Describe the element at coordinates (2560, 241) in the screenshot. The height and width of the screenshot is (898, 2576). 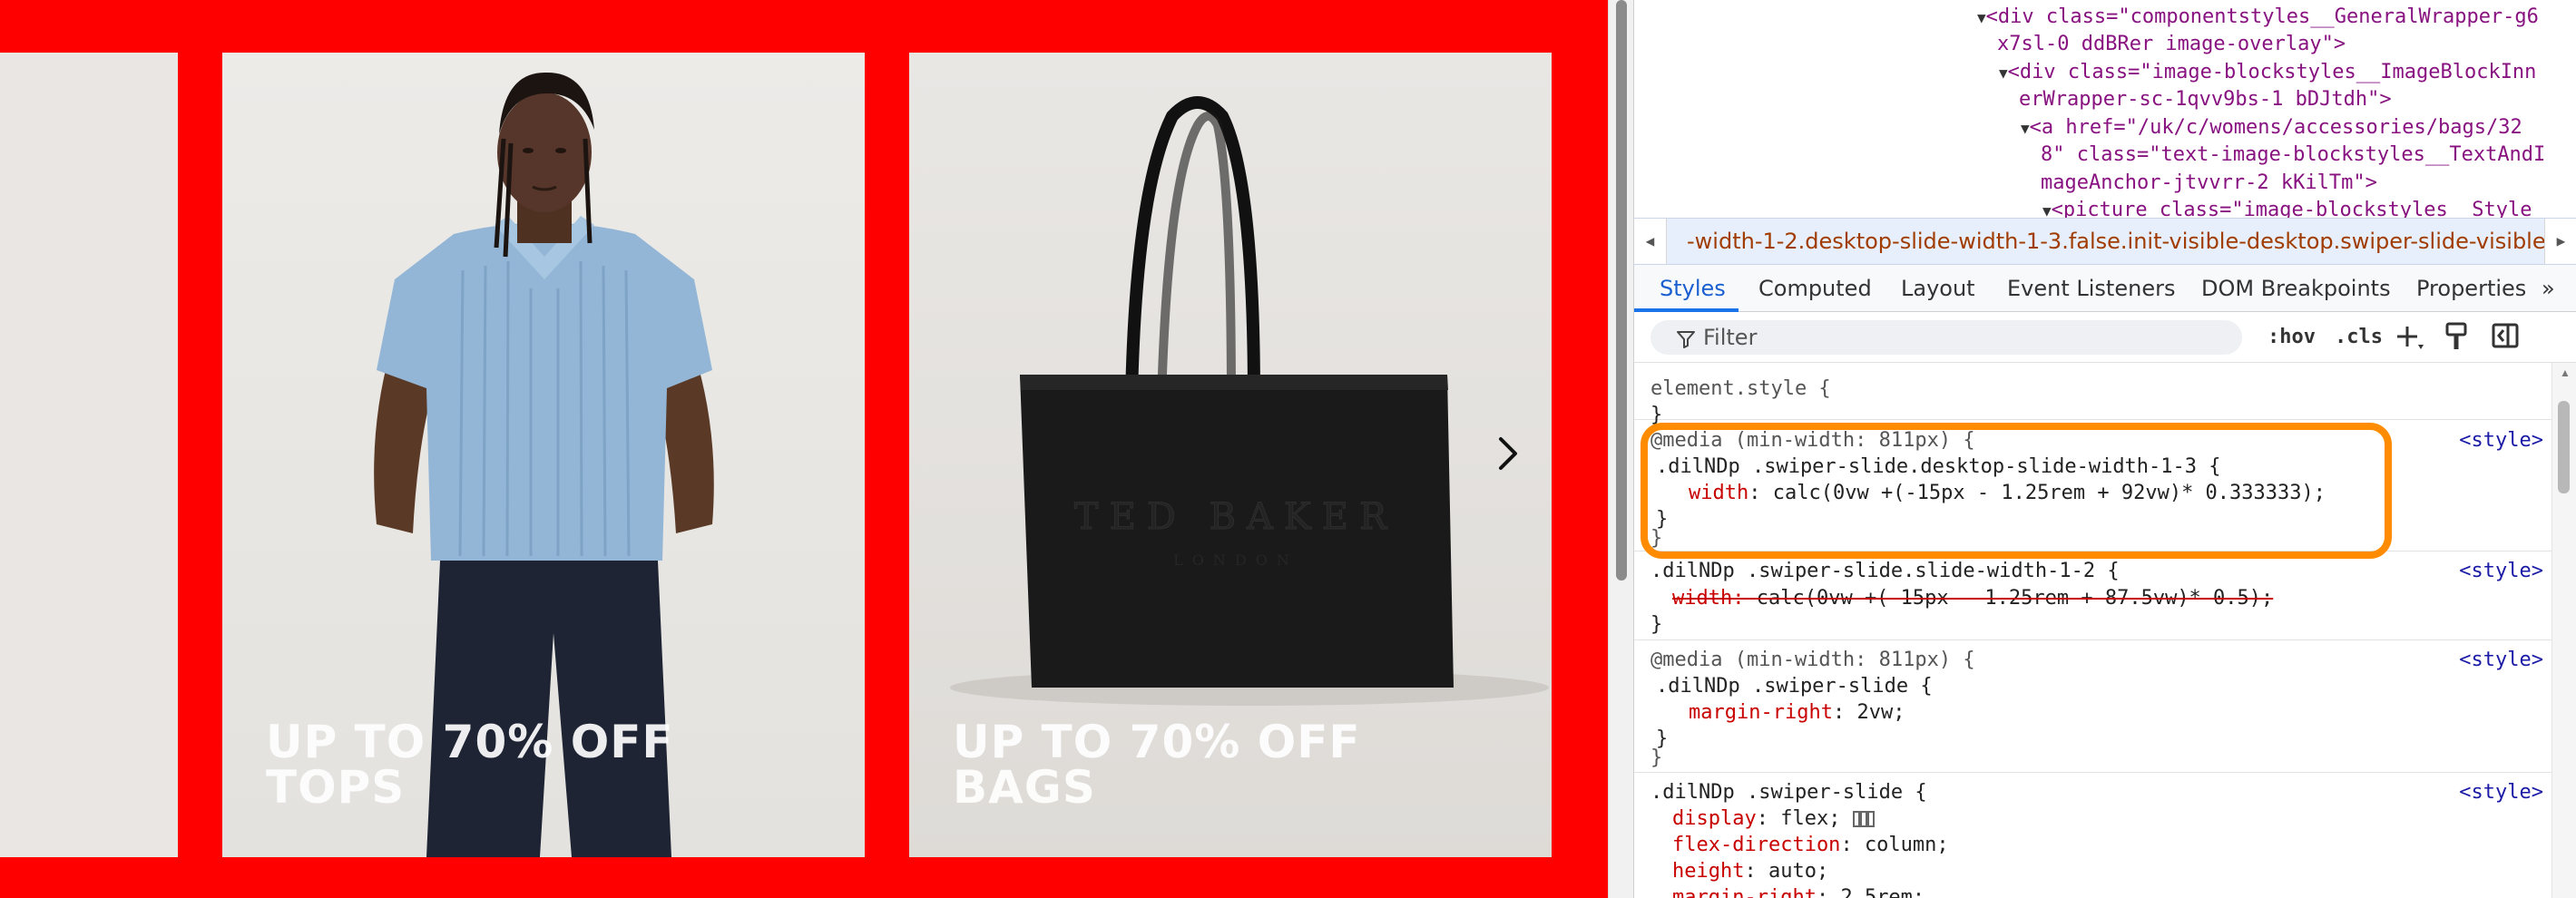
I see `breadcrumb-scroll-right-icon: ▶` at that location.